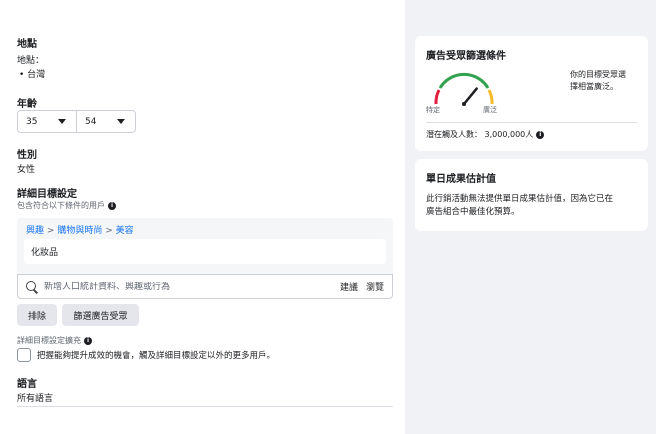  Describe the element at coordinates (105, 121) in the screenshot. I see `age-max-dropdown: 54` at that location.